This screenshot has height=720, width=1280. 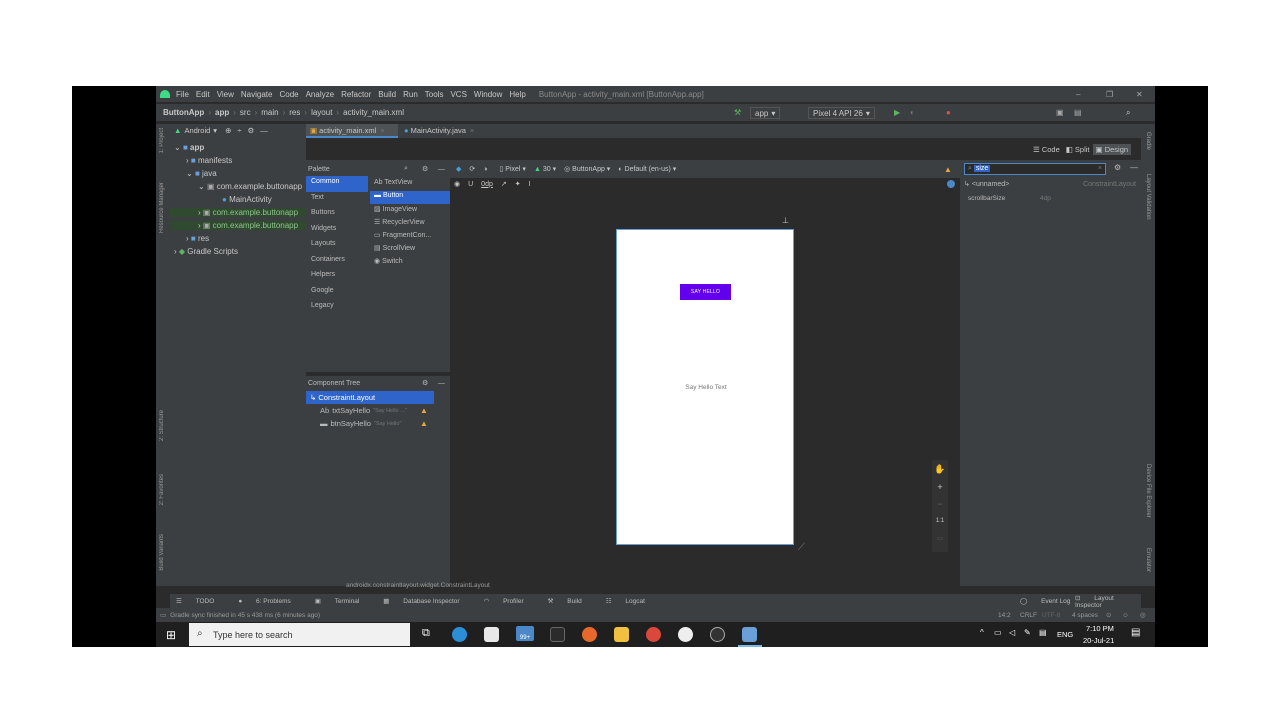 What do you see at coordinates (1078, 112) in the screenshot?
I see `avd-manager-icon: ▤` at bounding box center [1078, 112].